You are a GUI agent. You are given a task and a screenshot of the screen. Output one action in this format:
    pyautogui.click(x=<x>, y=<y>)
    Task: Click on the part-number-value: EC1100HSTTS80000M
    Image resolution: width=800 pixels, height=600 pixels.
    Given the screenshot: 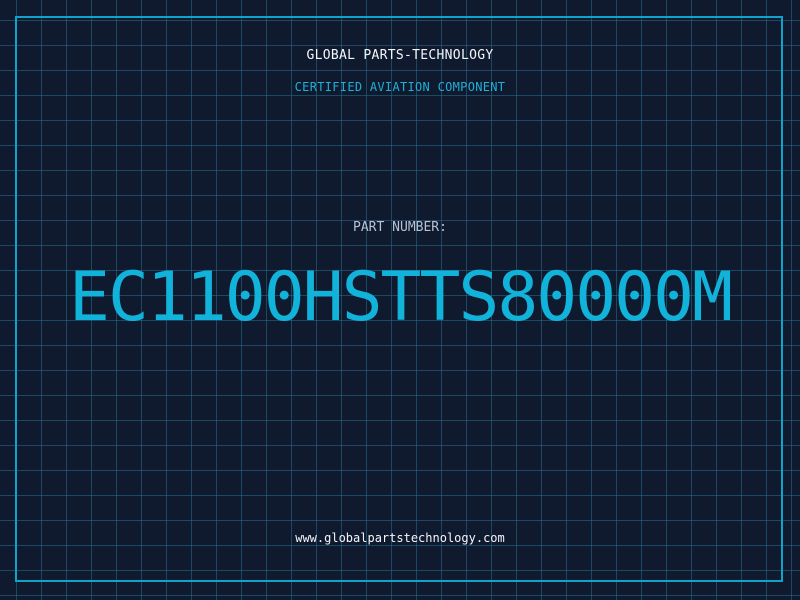 What is the action you would take?
    pyautogui.click(x=401, y=297)
    